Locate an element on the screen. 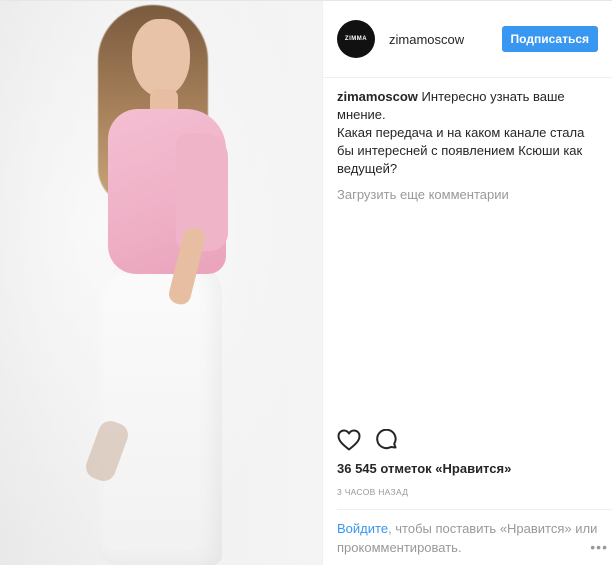 The height and width of the screenshot is (565, 612). photo-face is located at coordinates (161, 58).